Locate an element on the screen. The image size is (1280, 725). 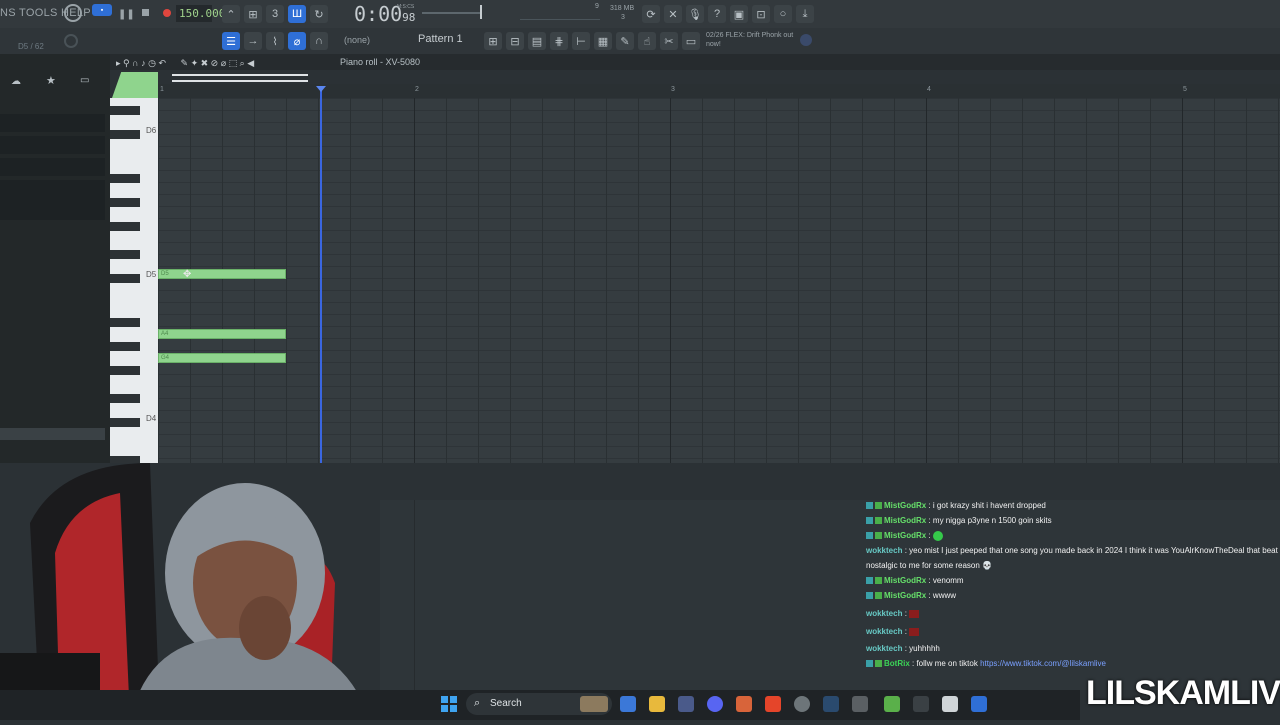
select-icon: ⬚ is located at coordinates (234, 63).